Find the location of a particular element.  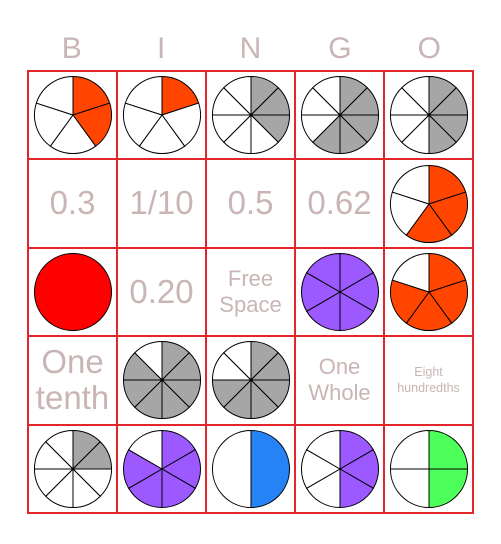

bingo-cell-n4 is located at coordinates (250, 380).